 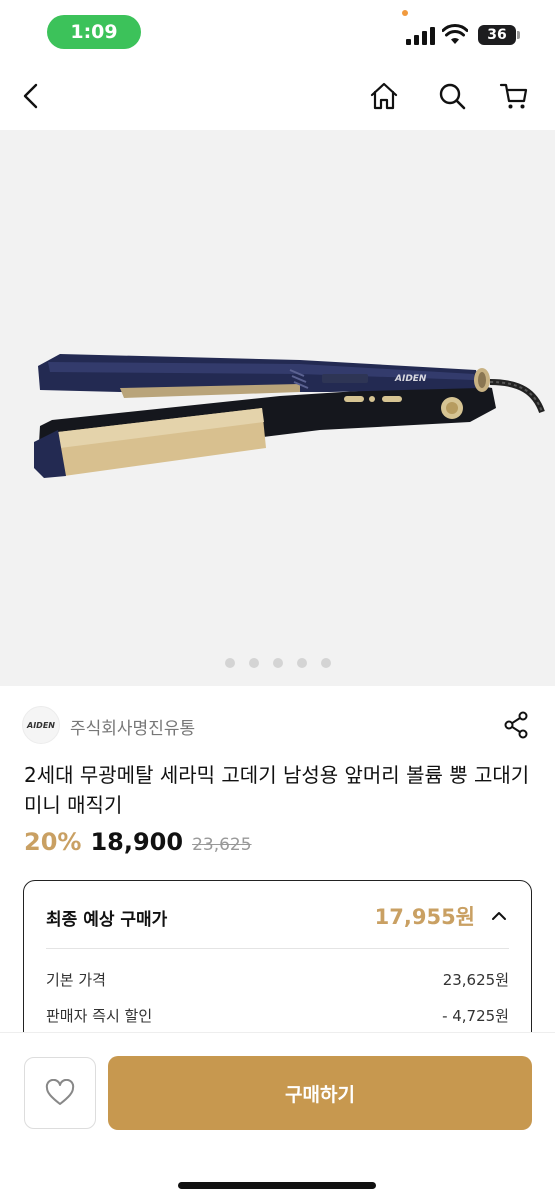 What do you see at coordinates (475, 1016) in the screenshot?
I see `price-detail-value: - 4,725원` at bounding box center [475, 1016].